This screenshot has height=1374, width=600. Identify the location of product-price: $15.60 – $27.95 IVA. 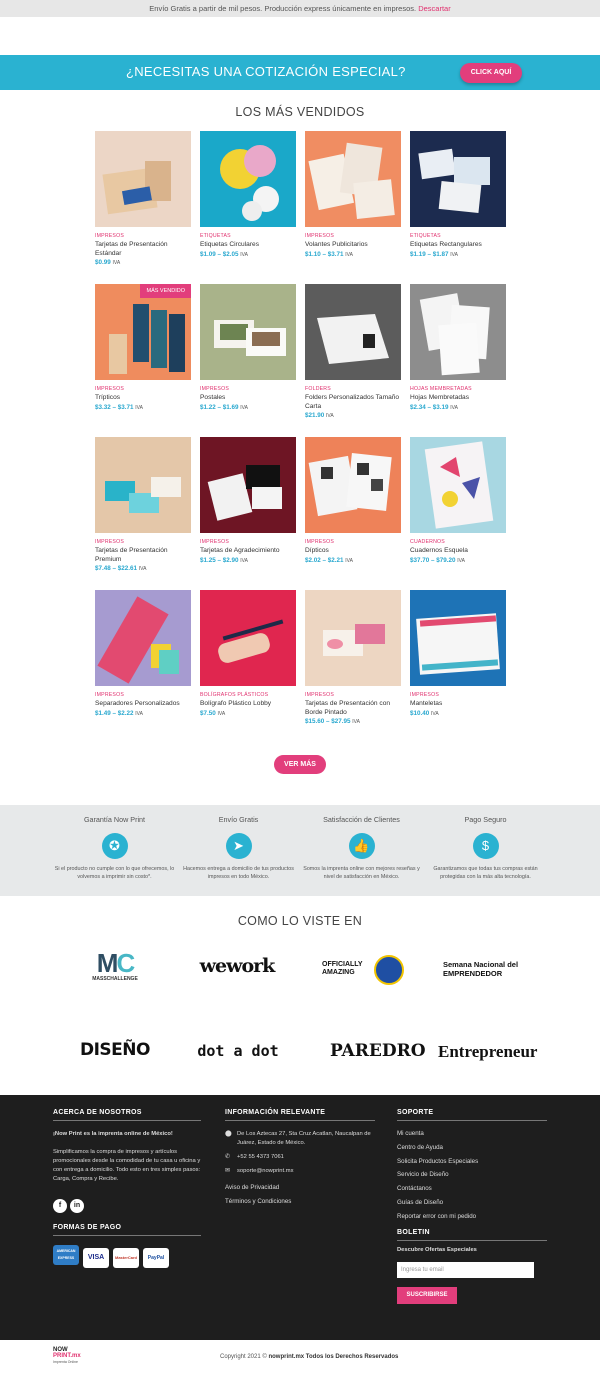
(332, 721).